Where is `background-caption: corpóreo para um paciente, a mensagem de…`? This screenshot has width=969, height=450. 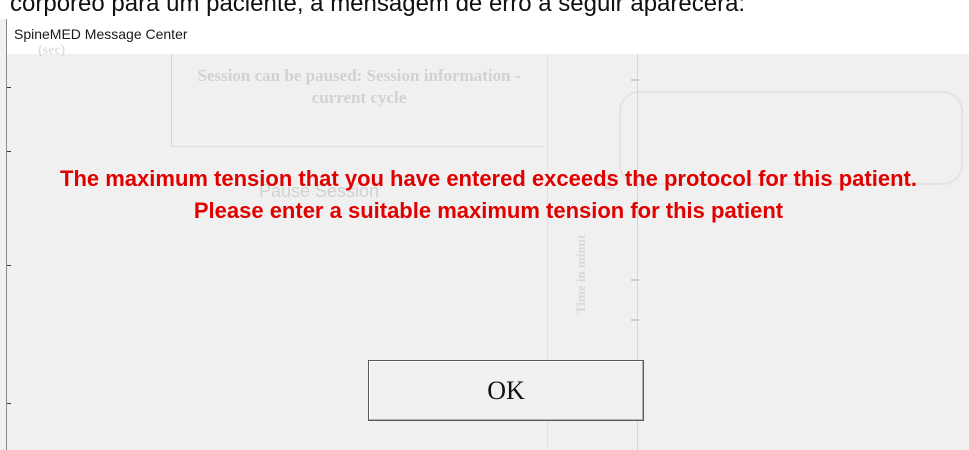
background-caption: corpóreo para um paciente, a mensagem de… is located at coordinates (378, 8).